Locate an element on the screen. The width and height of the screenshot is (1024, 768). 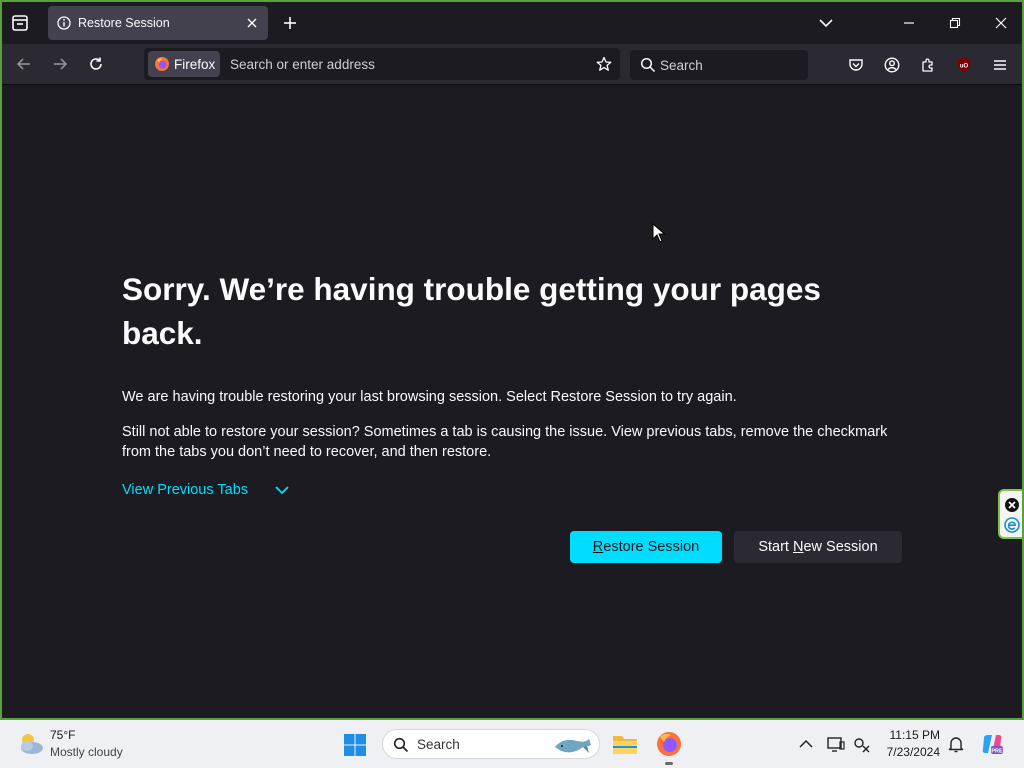
app-menu-button is located at coordinates (1000, 65).